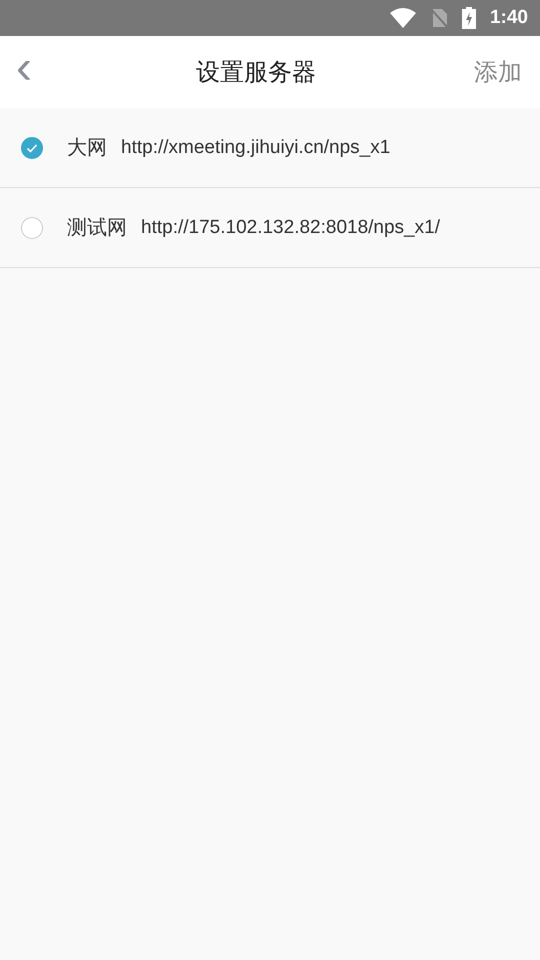 This screenshot has width=540, height=960. Describe the element at coordinates (255, 147) in the screenshot. I see `server-url: http://xmeeting.jihuiyi.cn/nps_x1` at that location.